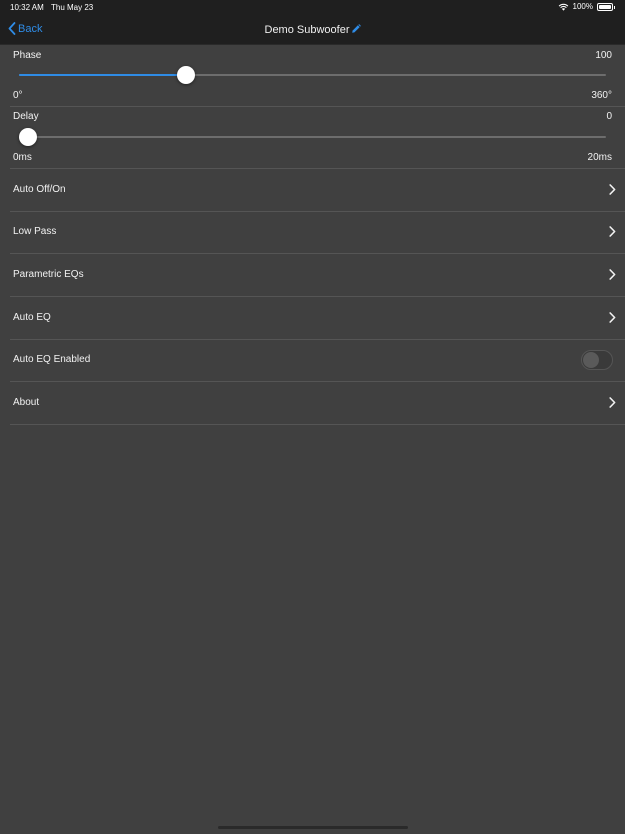 The height and width of the screenshot is (834, 625). What do you see at coordinates (312, 232) in the screenshot?
I see `row-low-pass: Low Pass` at bounding box center [312, 232].